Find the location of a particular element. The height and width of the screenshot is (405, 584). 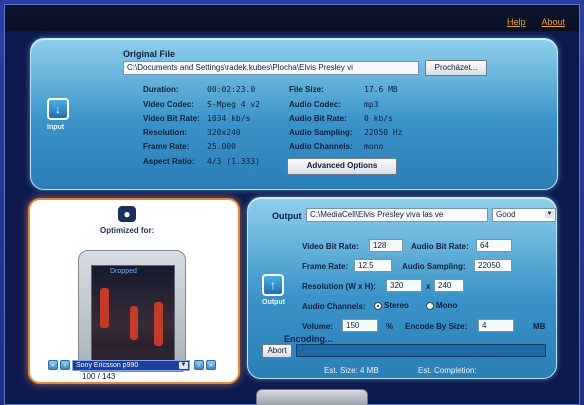

resolution-separator: x is located at coordinates (428, 286).